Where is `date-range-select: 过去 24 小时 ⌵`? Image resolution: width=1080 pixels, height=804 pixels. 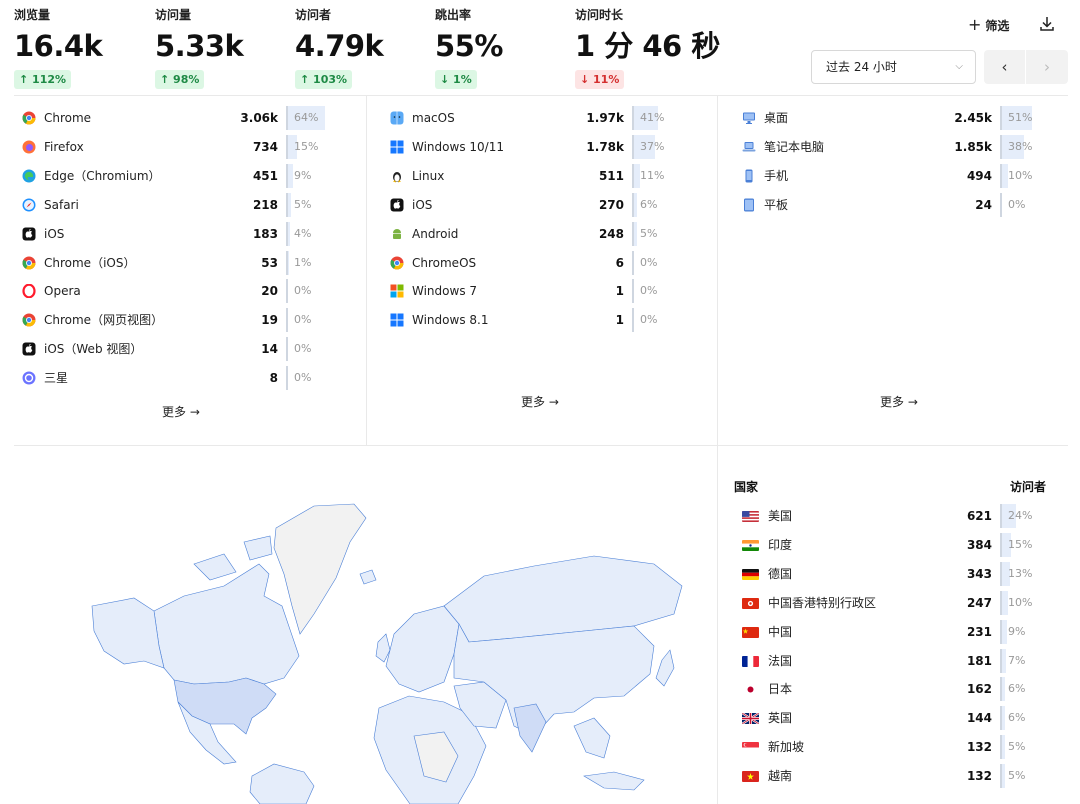 date-range-select: 过去 24 小时 ⌵ is located at coordinates (893, 67).